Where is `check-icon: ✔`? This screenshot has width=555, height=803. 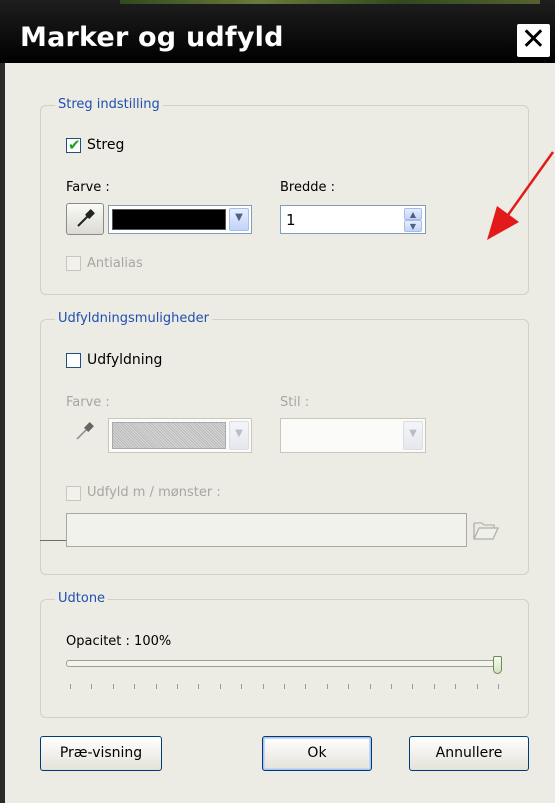 check-icon: ✔ is located at coordinates (74, 145).